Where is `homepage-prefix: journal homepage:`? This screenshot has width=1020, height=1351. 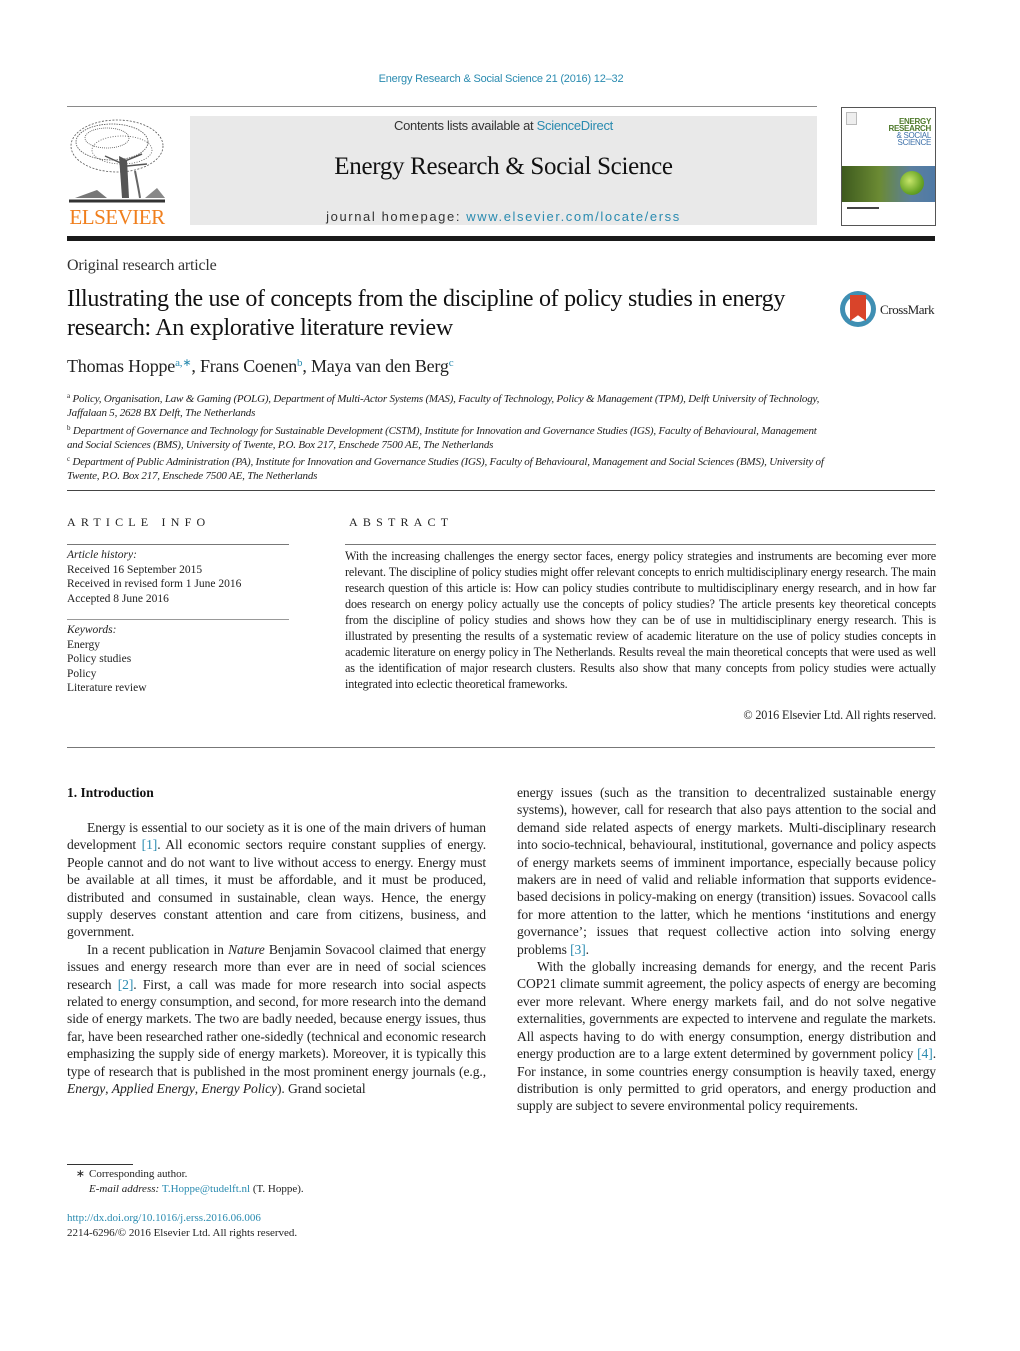 homepage-prefix: journal homepage: is located at coordinates (396, 216).